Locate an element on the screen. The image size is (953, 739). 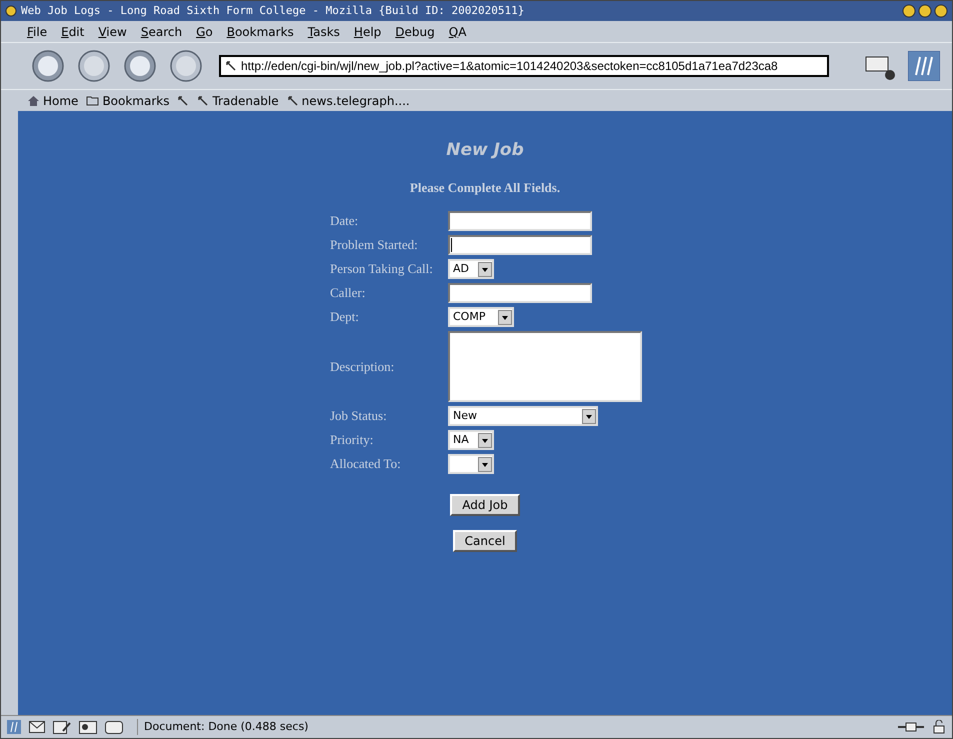
stop-button is located at coordinates (186, 66).